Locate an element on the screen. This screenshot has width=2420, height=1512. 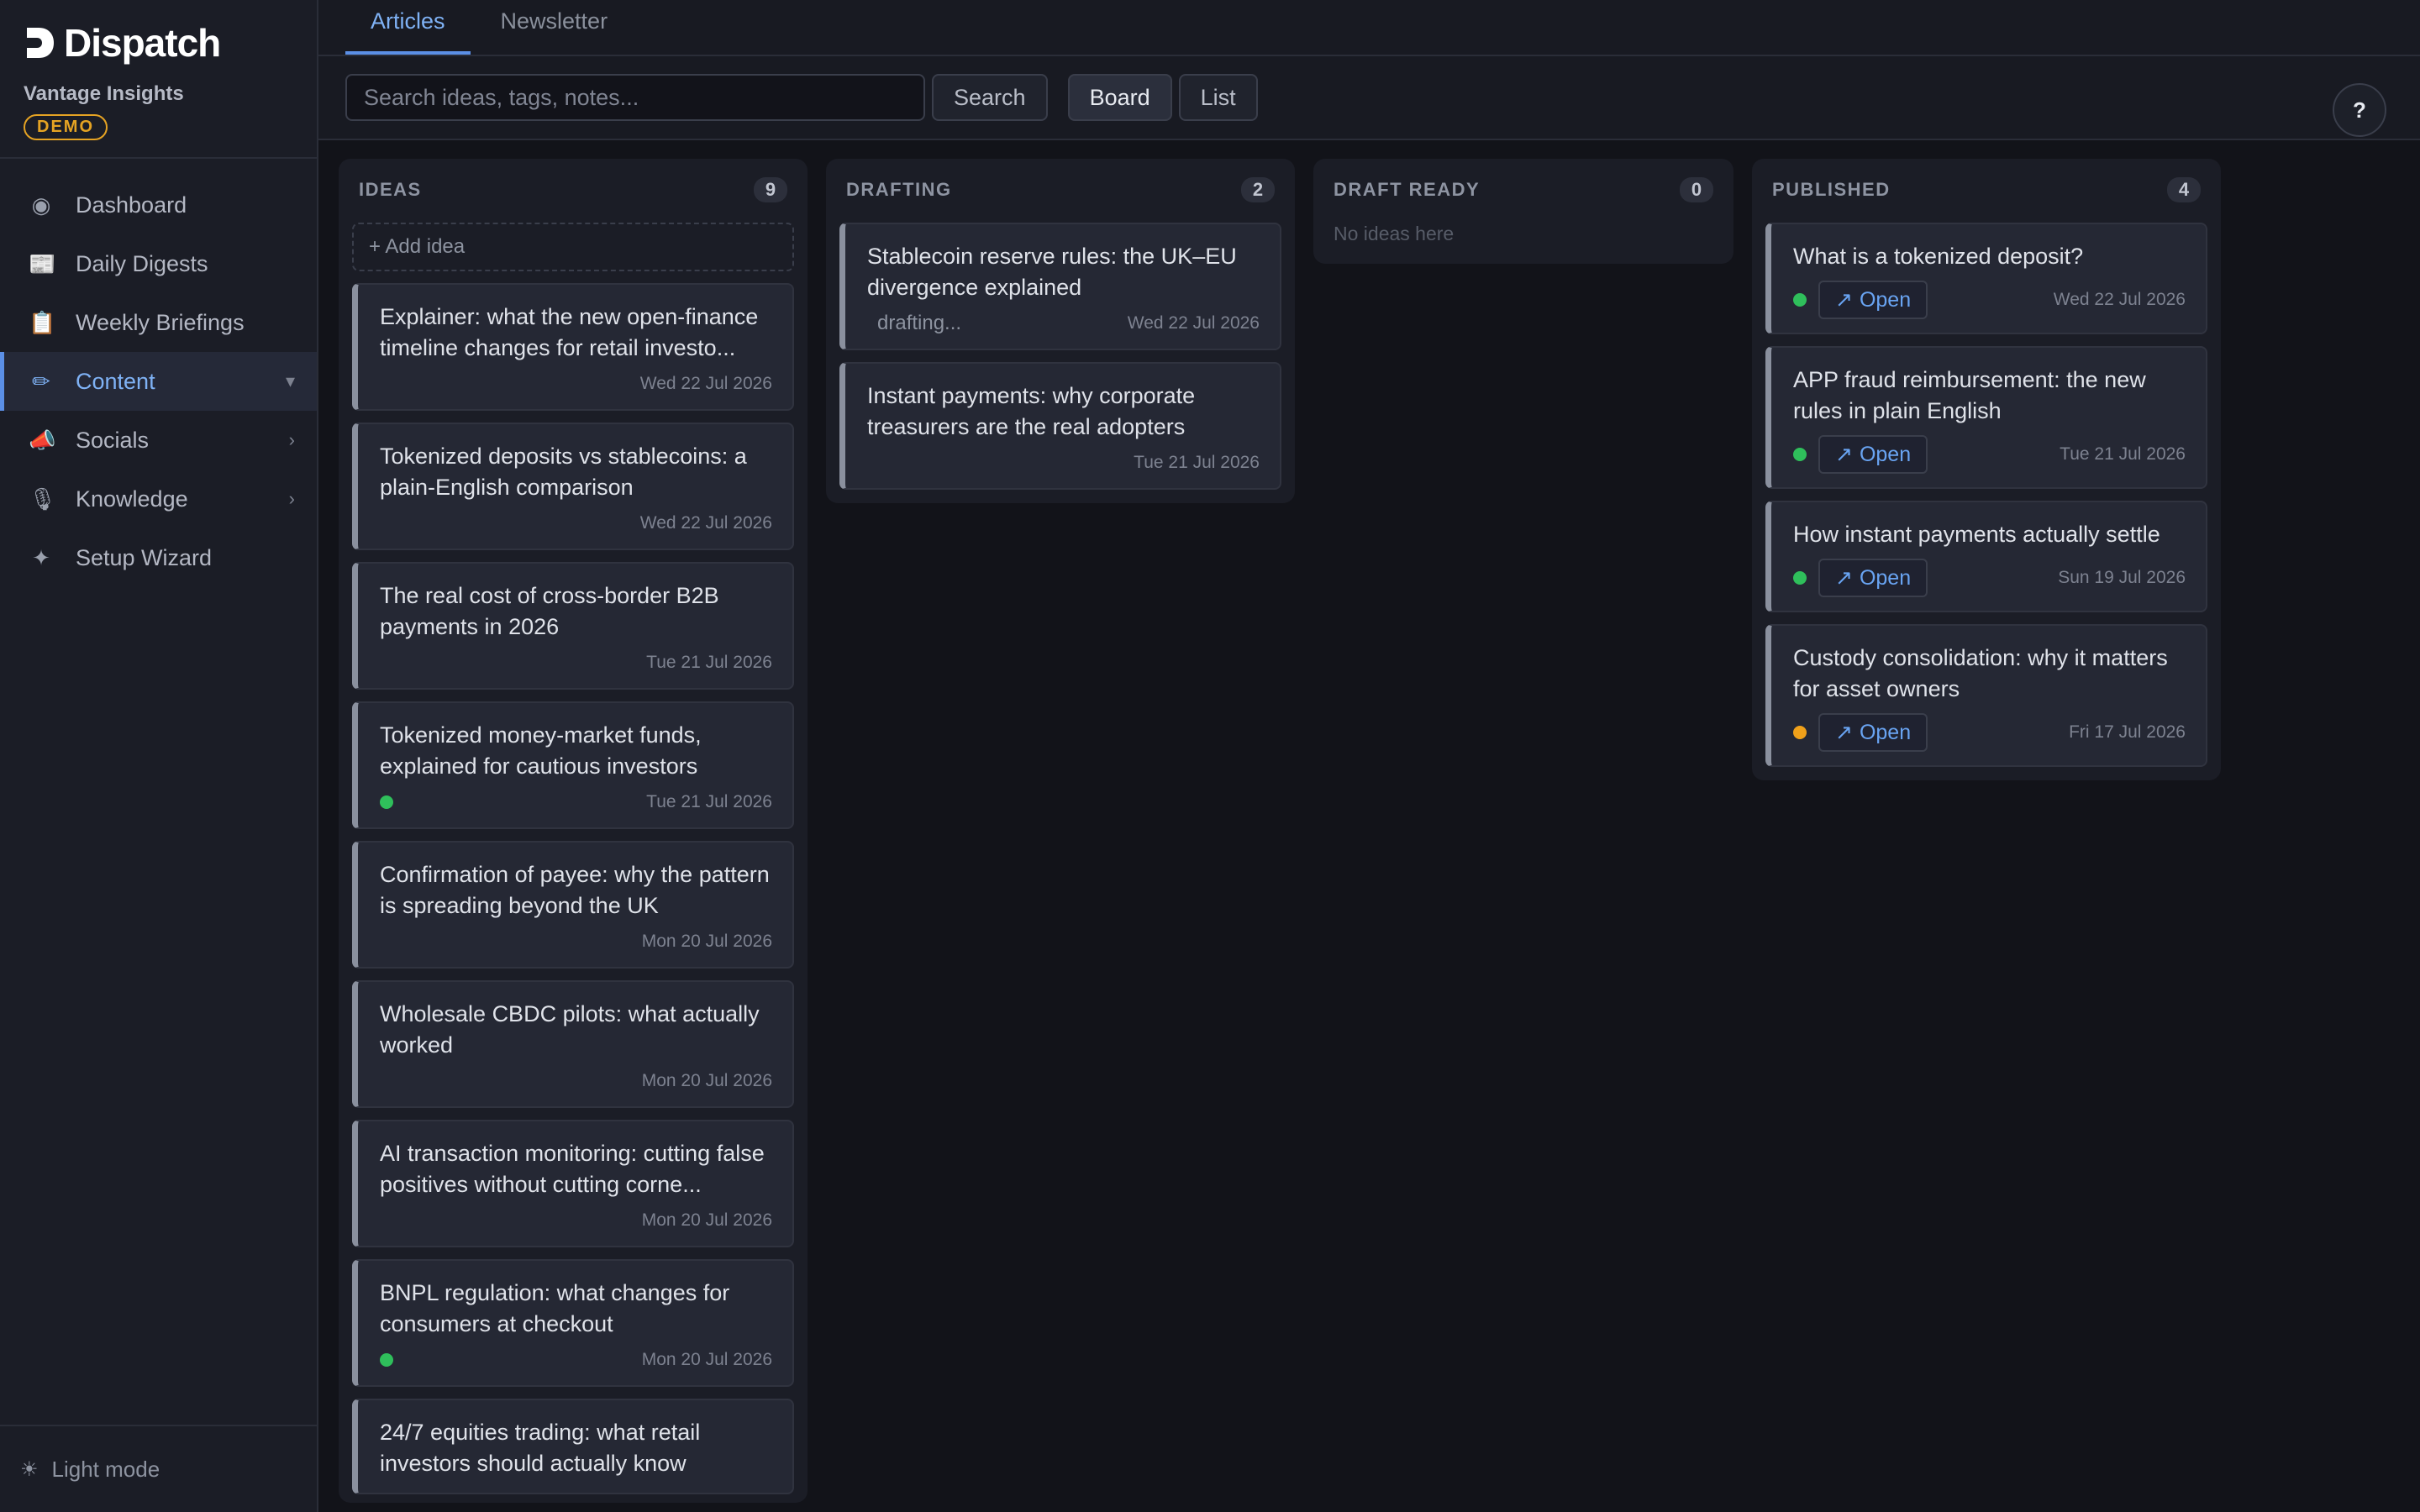
search-button: Search is located at coordinates (990, 97).